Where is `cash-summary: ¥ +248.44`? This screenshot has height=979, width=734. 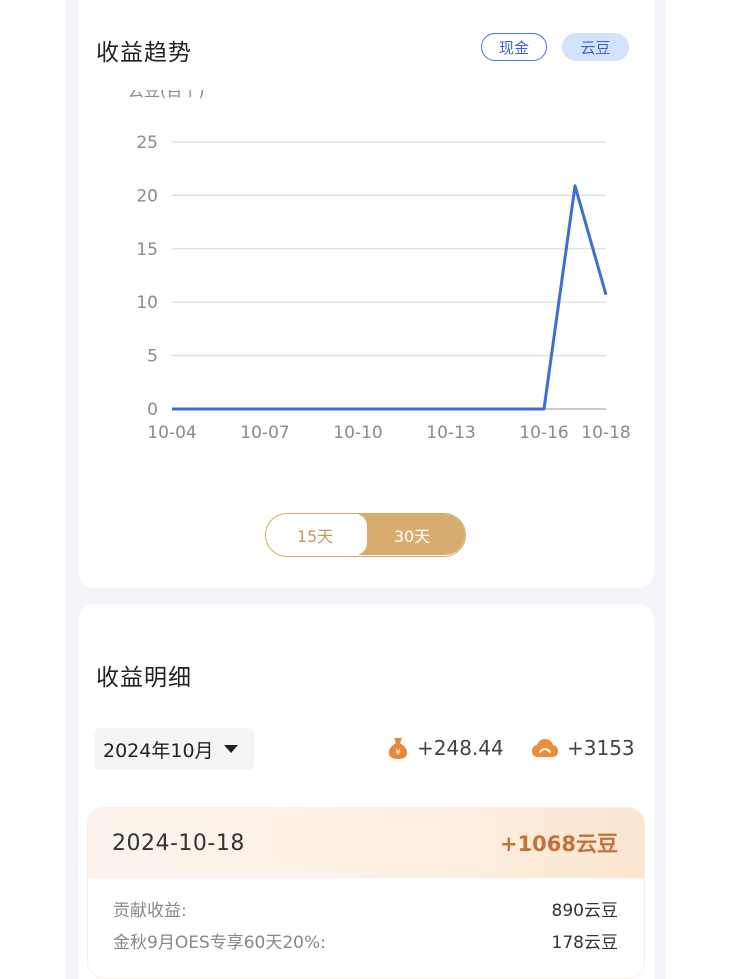
cash-summary: ¥ +248.44 is located at coordinates (445, 748).